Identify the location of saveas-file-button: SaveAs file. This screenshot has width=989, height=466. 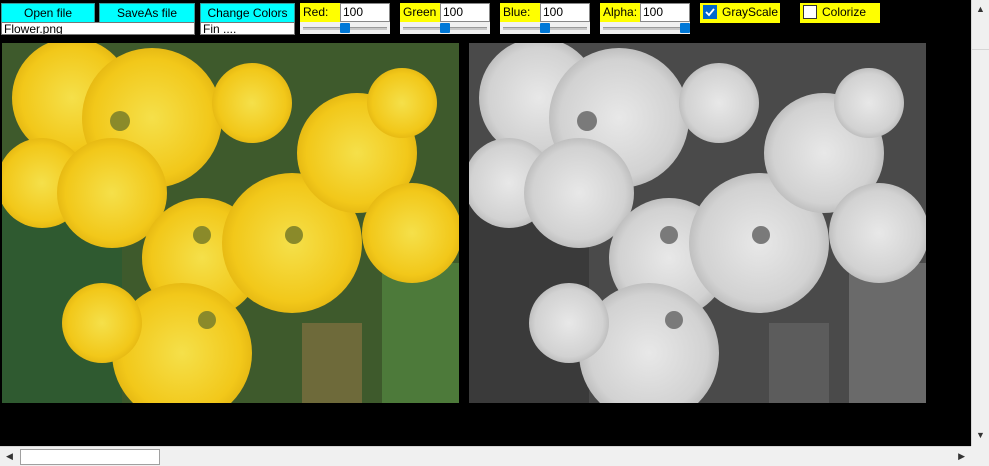
(147, 13).